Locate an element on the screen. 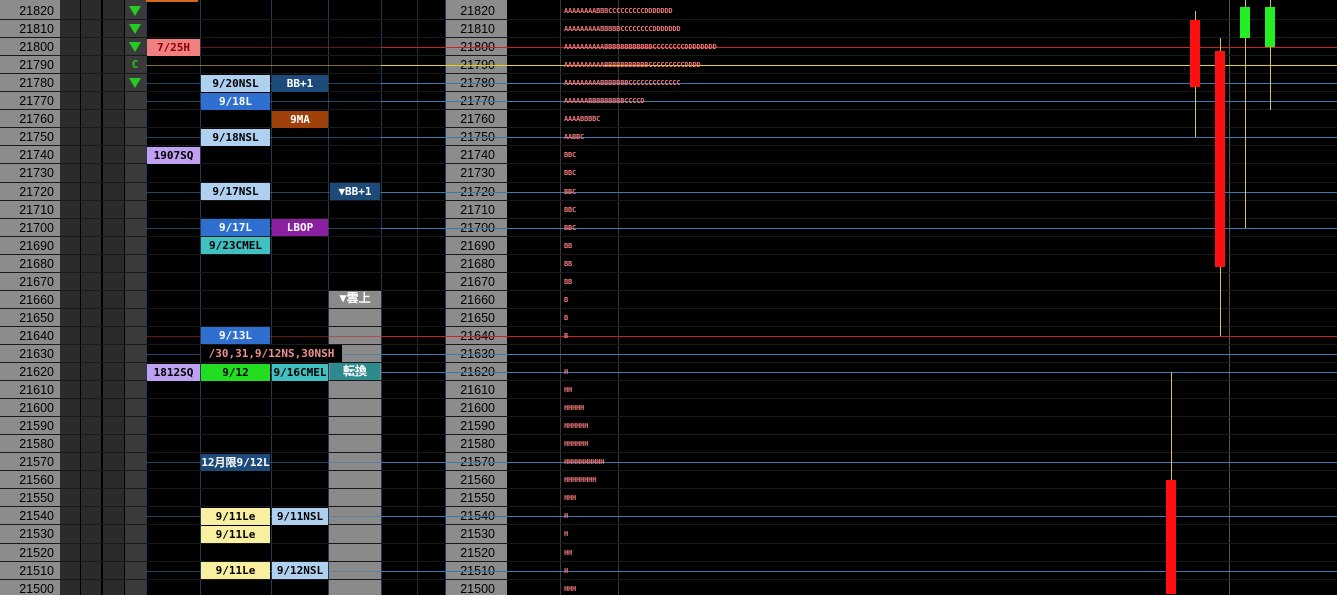  level-label: 7/25H is located at coordinates (173, 47).